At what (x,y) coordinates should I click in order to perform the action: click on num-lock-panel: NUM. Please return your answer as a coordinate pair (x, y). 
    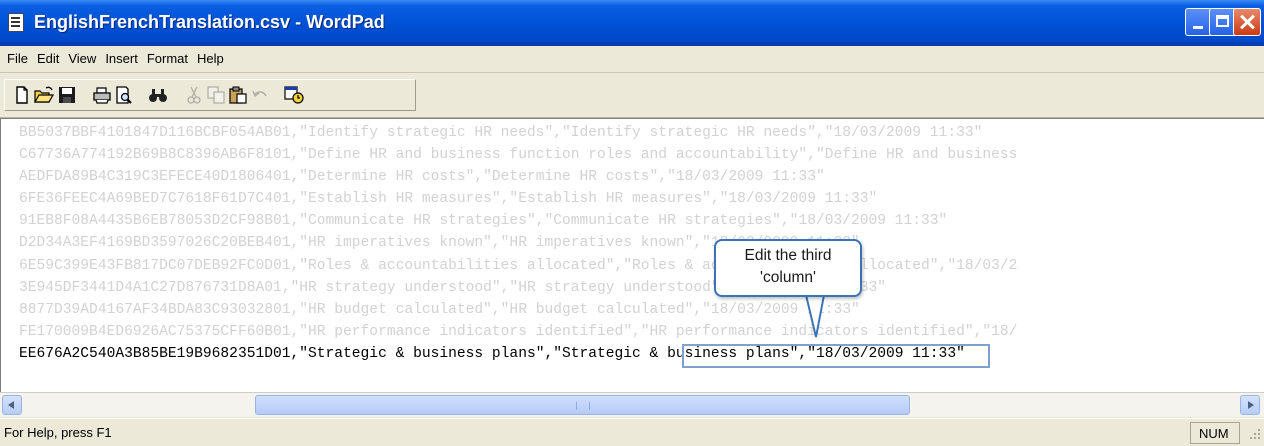
    Looking at the image, I should click on (1215, 433).